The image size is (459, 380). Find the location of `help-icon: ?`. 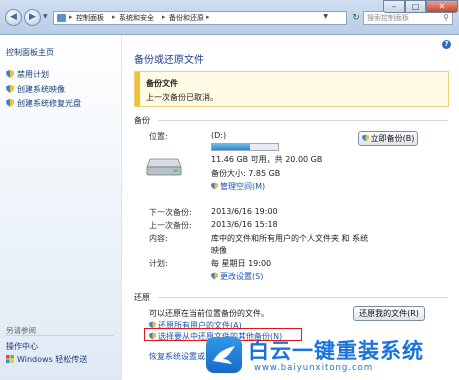

help-icon: ? is located at coordinates (446, 44).